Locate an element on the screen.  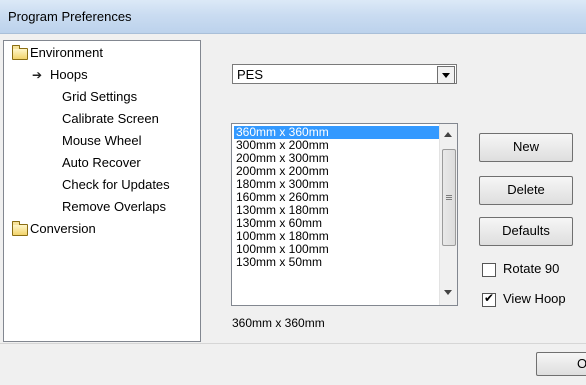
tree-item-label: Check for Updates is located at coordinates (116, 184).